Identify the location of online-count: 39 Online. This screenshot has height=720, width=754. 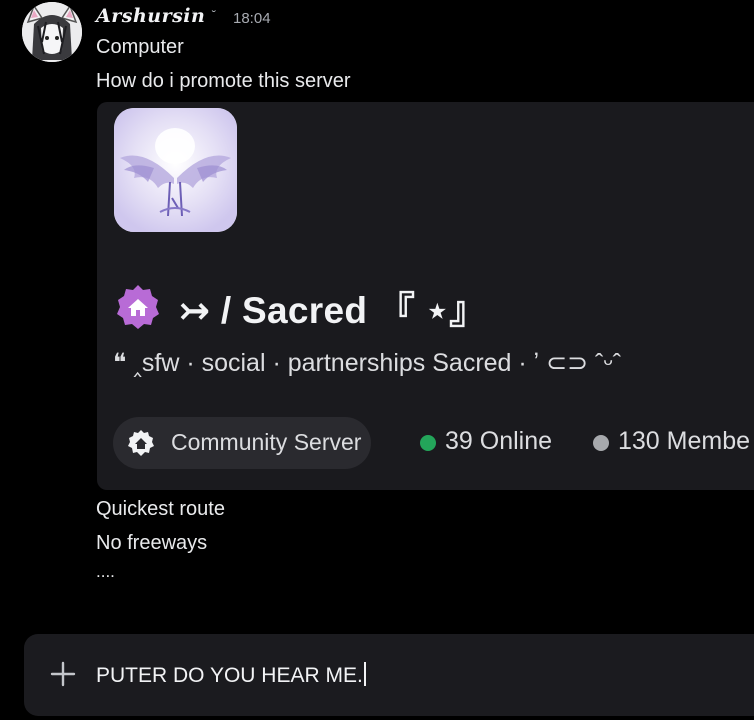
(499, 441).